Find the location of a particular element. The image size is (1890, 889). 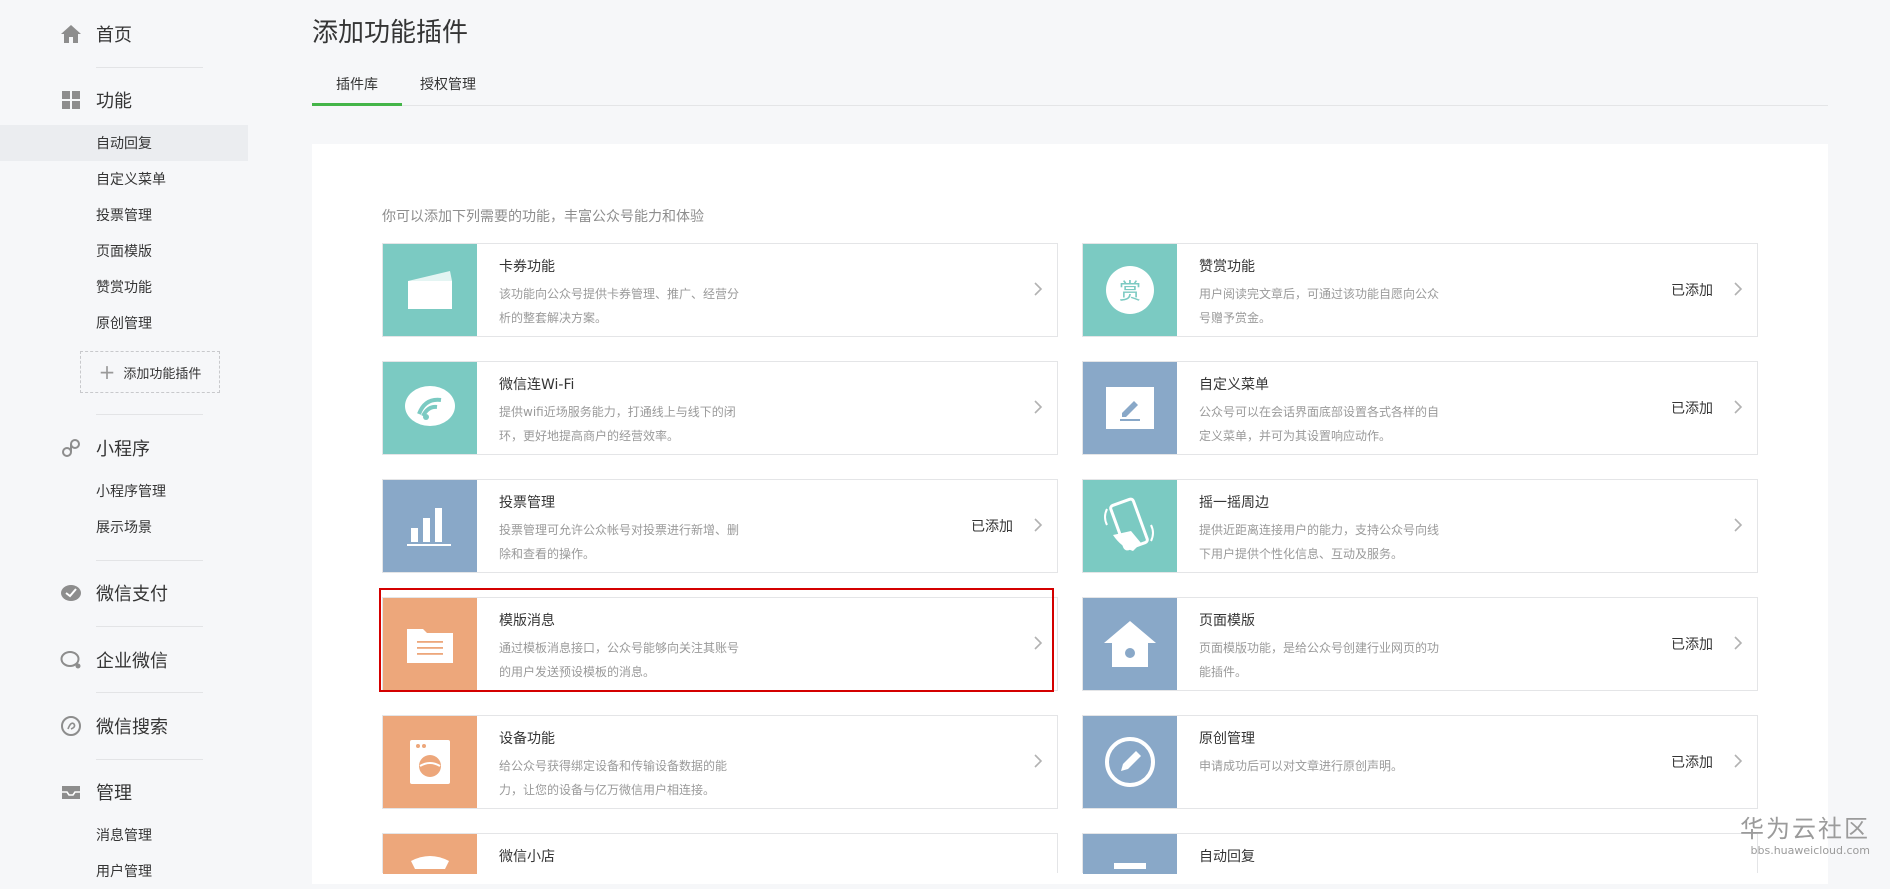

sidebar-pay-label: 微信支付 is located at coordinates (132, 594).